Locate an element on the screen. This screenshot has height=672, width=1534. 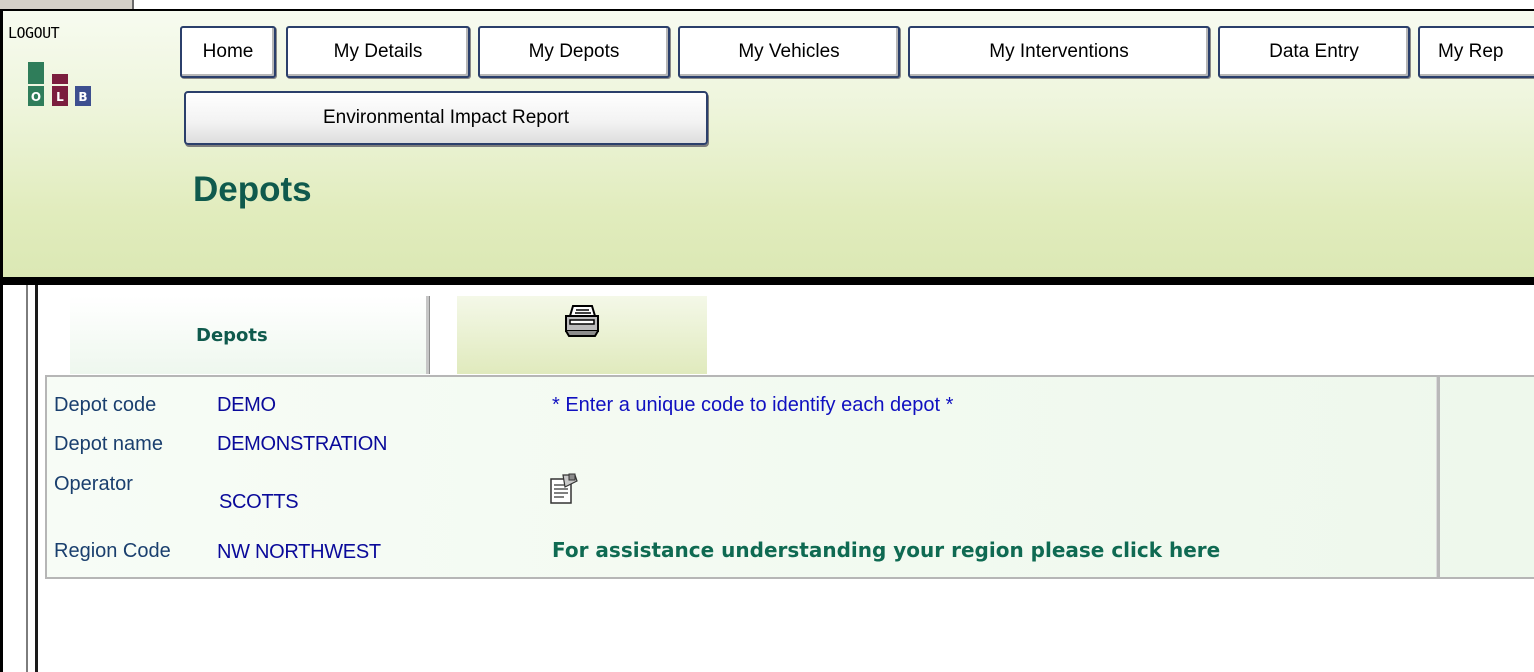
nav-my-details-button: My Details is located at coordinates (378, 52).